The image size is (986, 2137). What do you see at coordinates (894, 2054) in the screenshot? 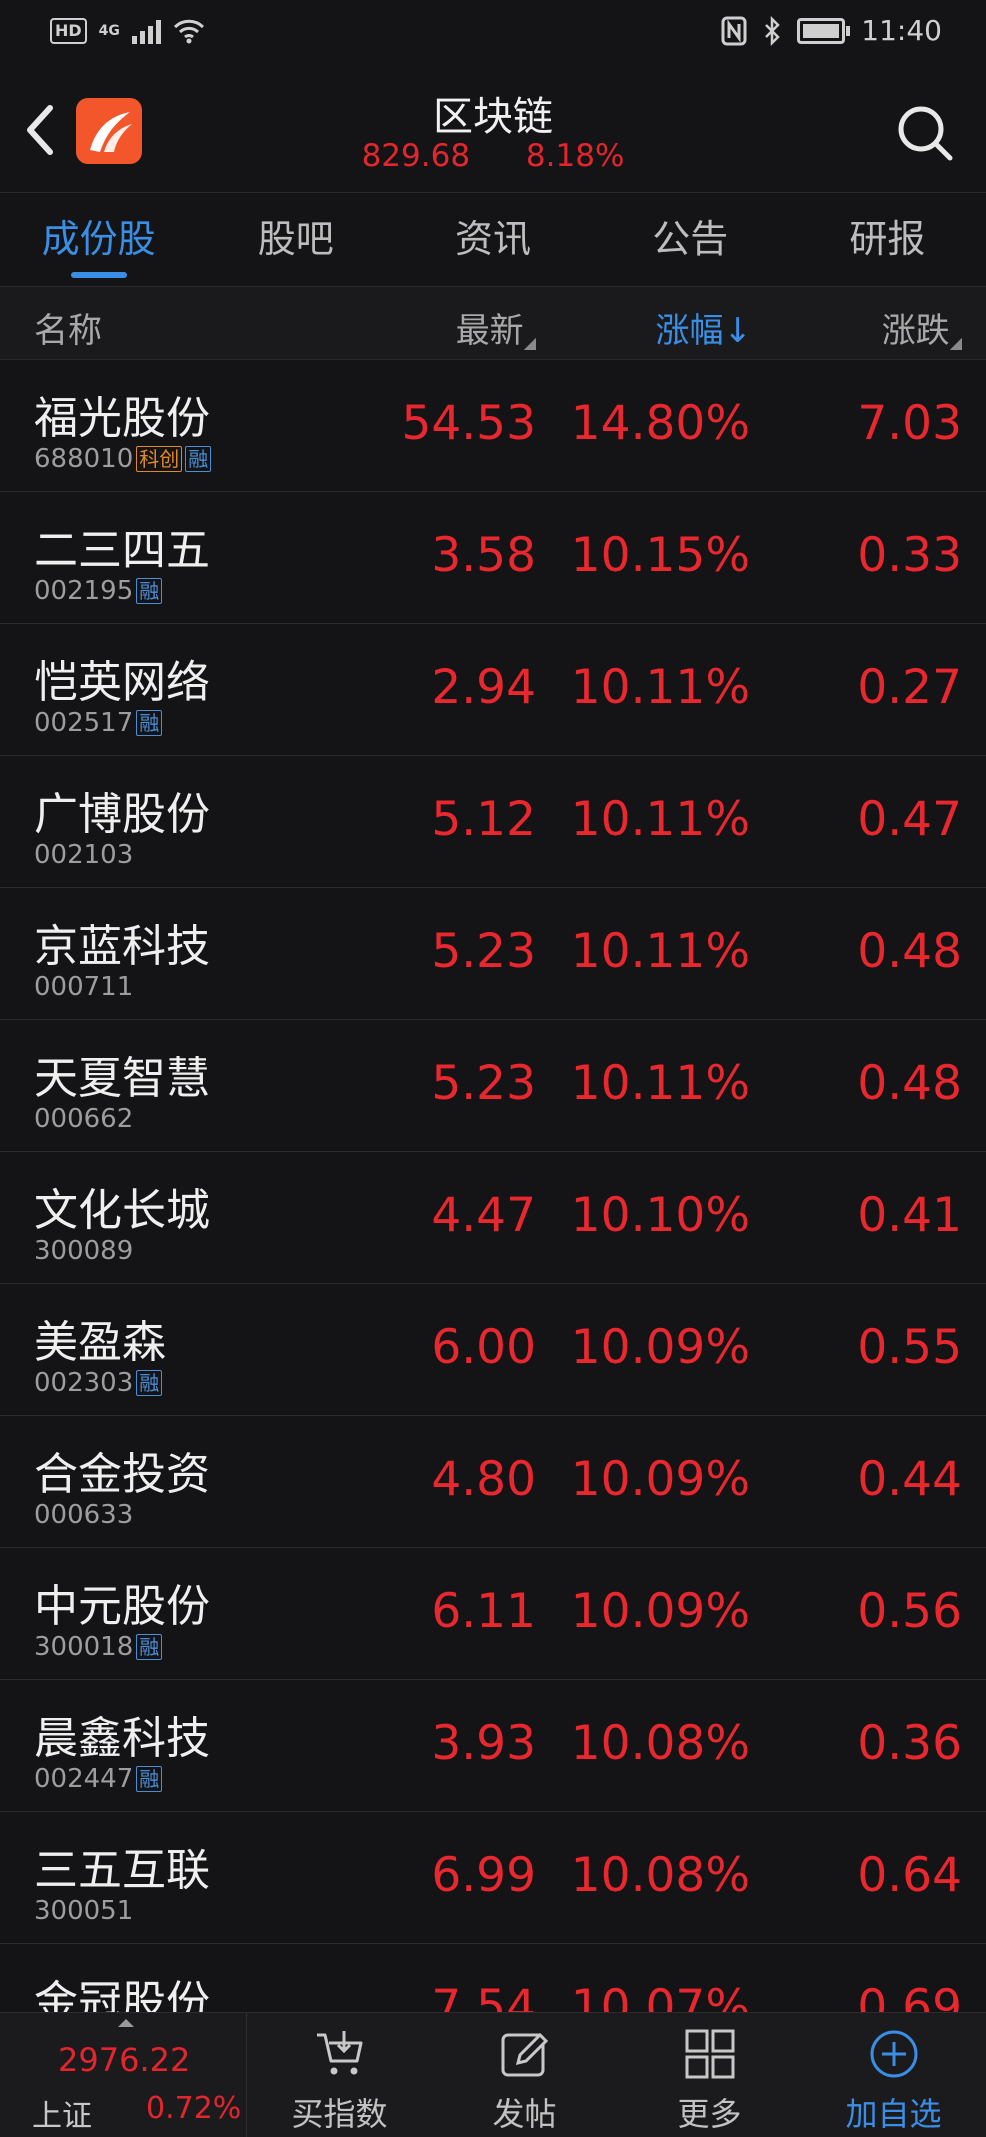
I see `add-circle-icon` at bounding box center [894, 2054].